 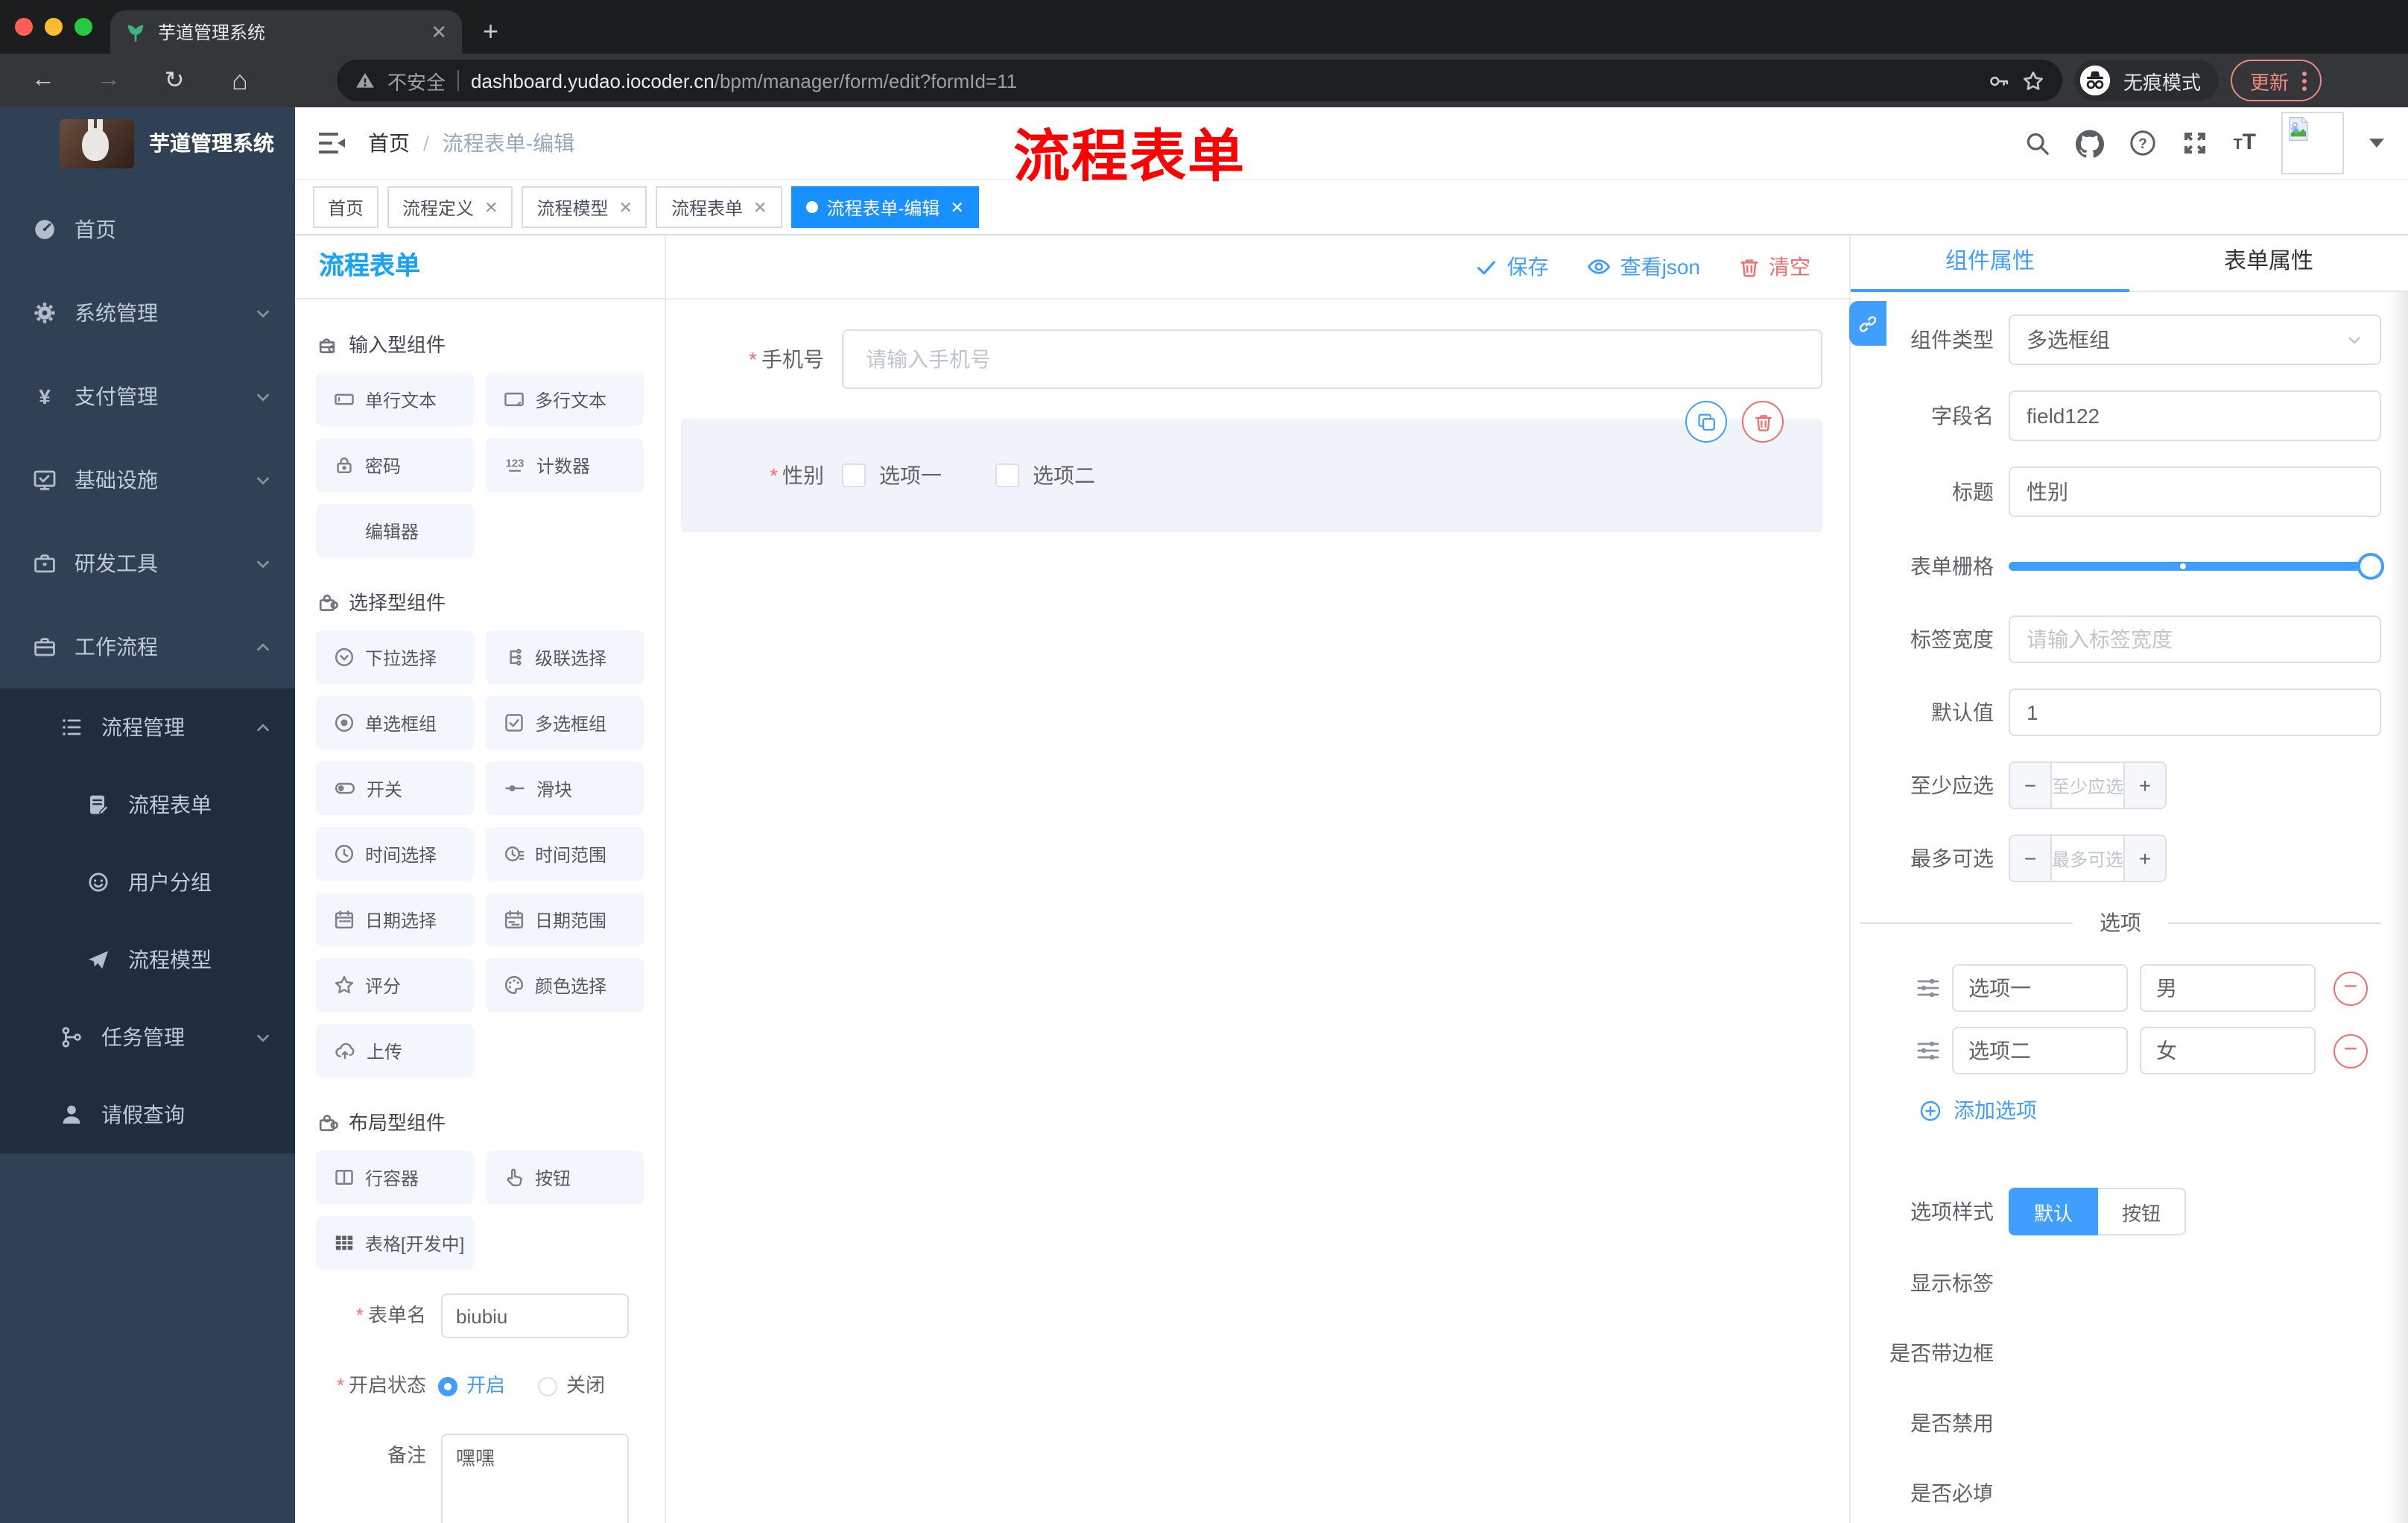 I want to click on sidebar-item-user-group: 用户分组, so click(x=147, y=882).